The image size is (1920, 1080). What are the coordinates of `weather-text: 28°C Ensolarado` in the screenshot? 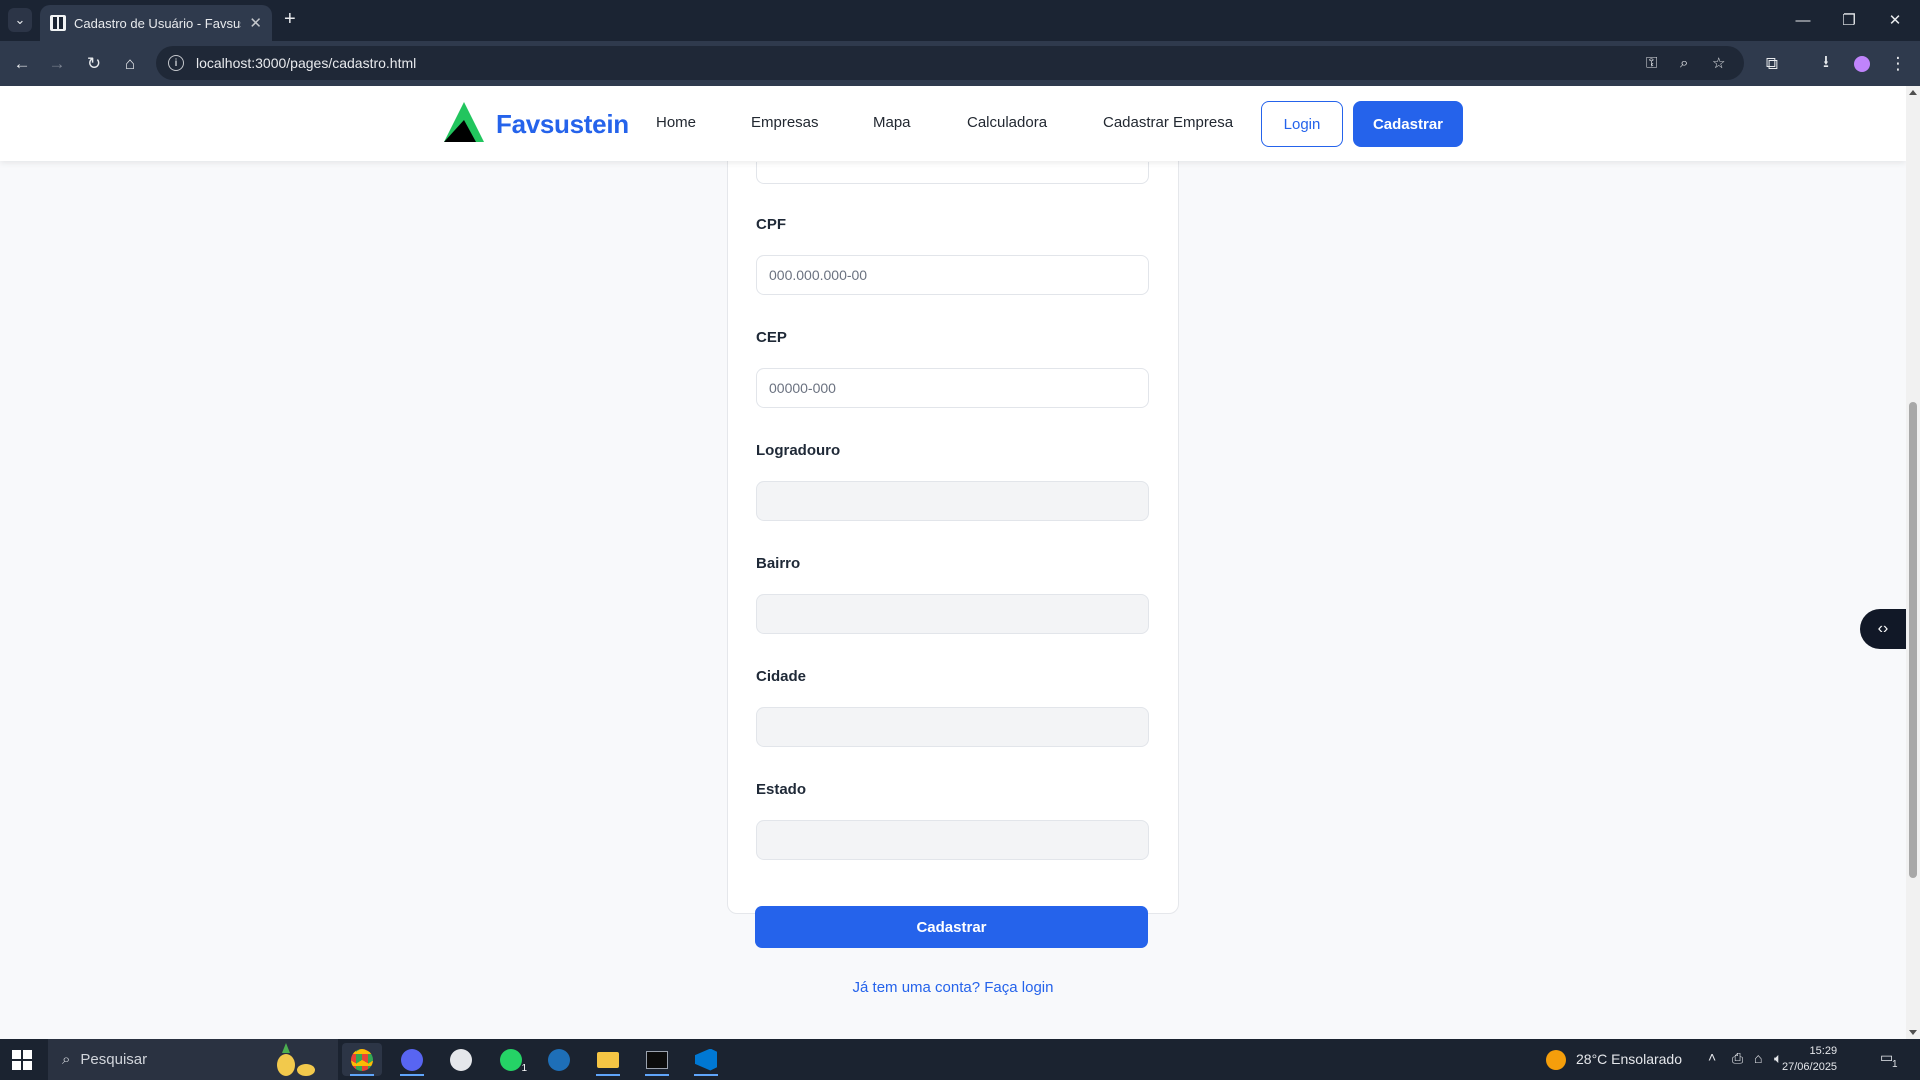 It's located at (1629, 1059).